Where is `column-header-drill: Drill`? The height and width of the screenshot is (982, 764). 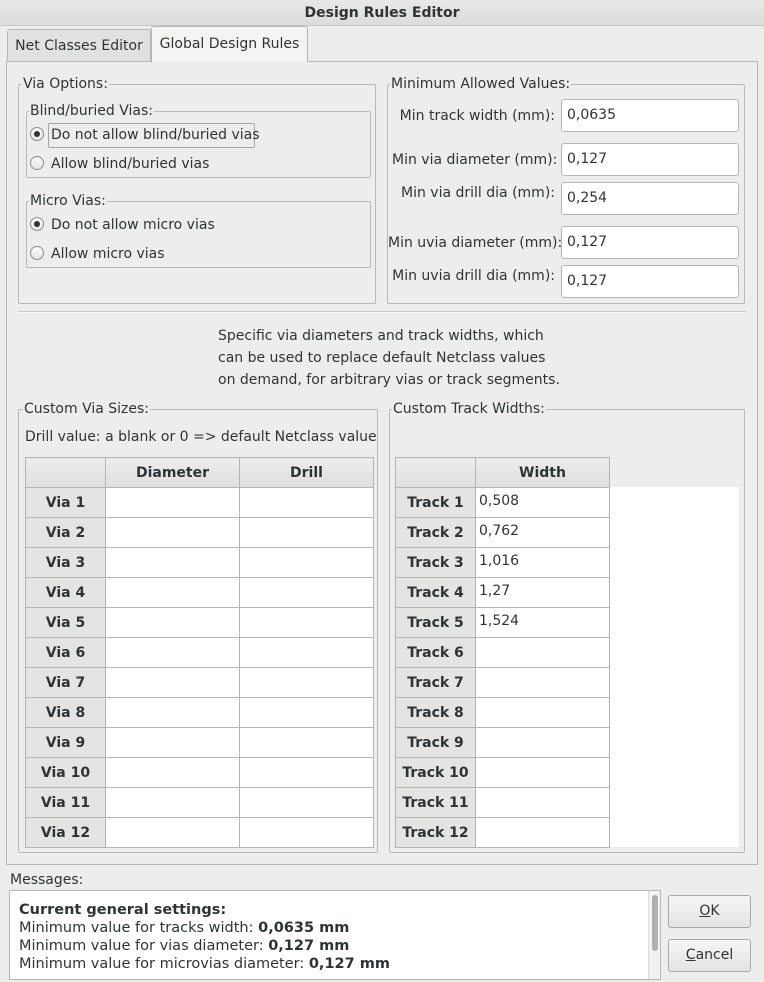 column-header-drill: Drill is located at coordinates (306, 472).